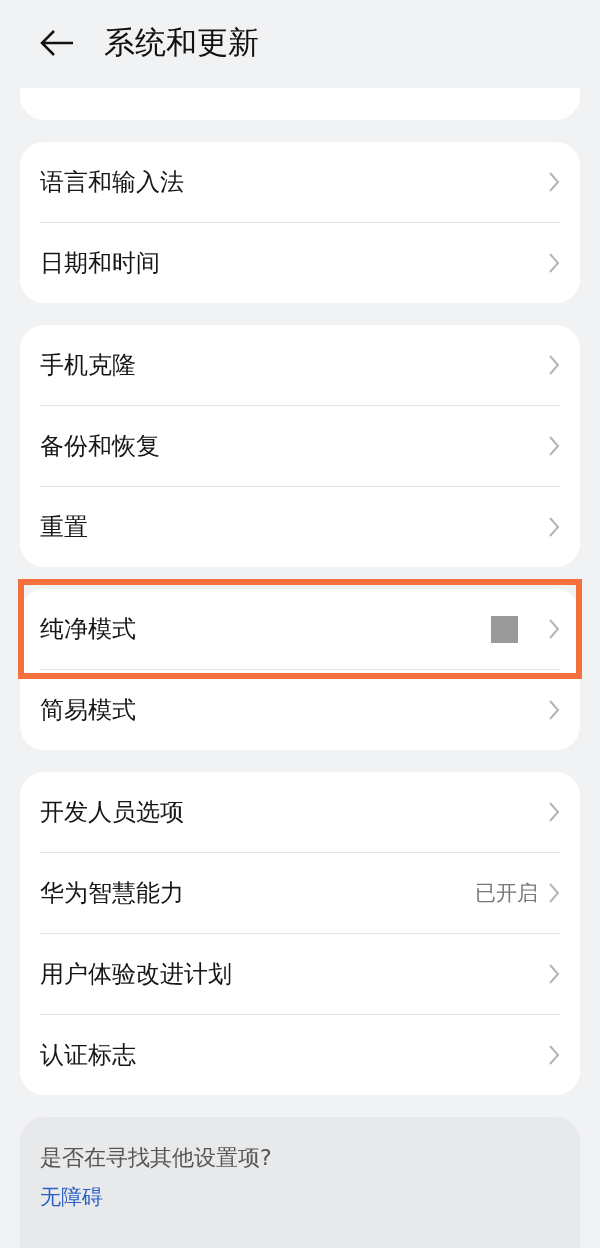 Image resolution: width=600 pixels, height=1248 pixels. What do you see at coordinates (300, 1197) in the screenshot?
I see `accessibility-link: 无障碍` at bounding box center [300, 1197].